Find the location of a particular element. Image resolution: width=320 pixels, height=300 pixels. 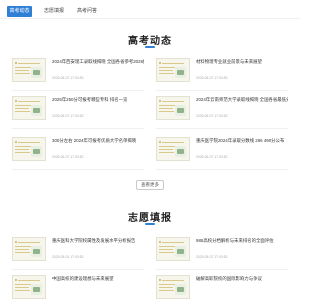

fill-item-title: 中国高校的建设理想与未来展望 is located at coordinates (98, 279).